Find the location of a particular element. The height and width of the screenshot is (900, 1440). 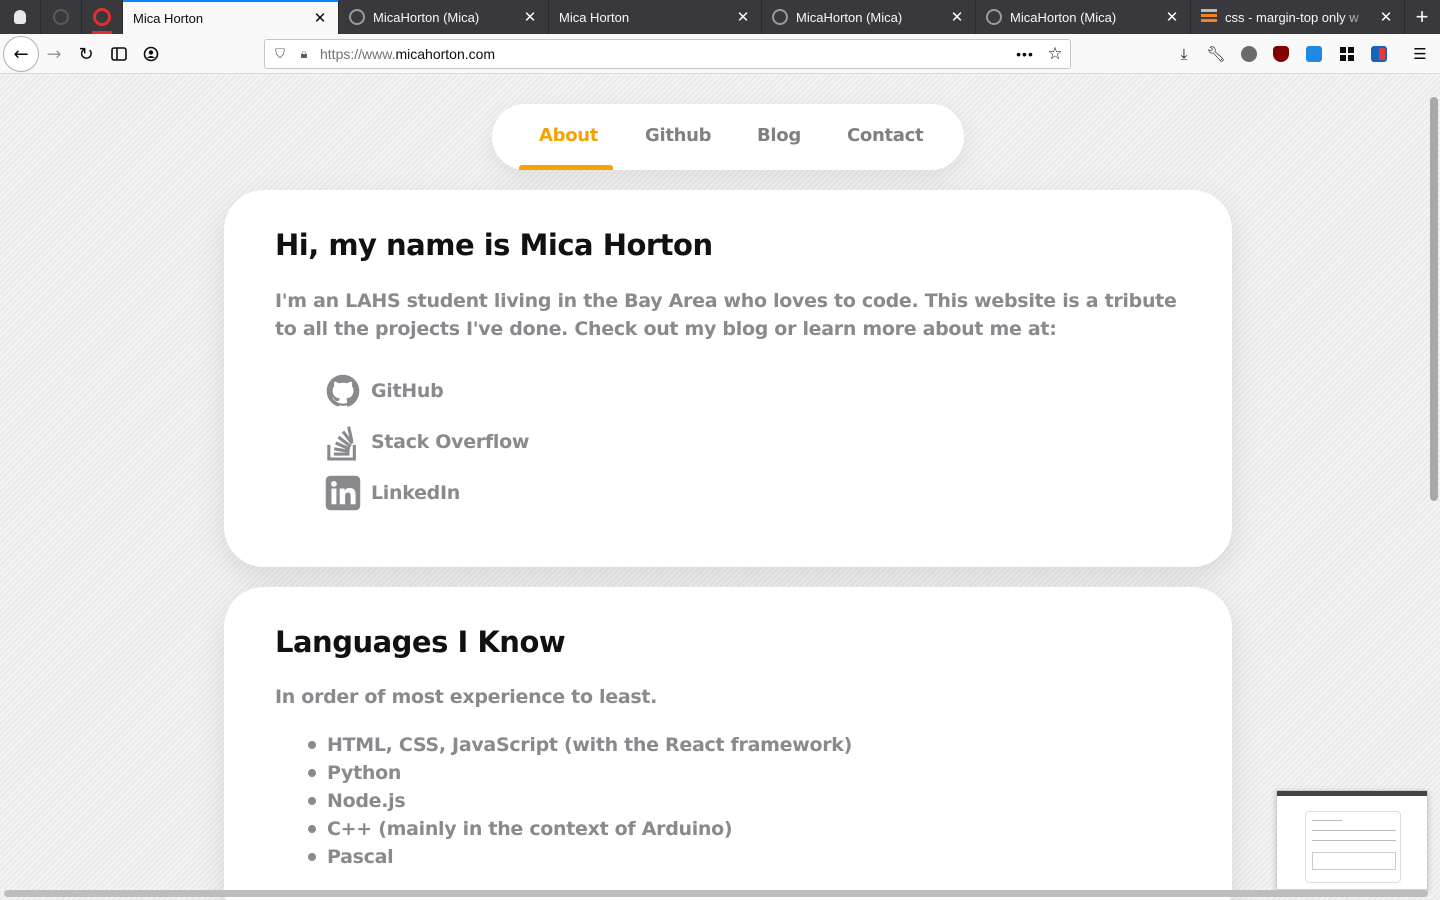

profile-links: GitHub Stack Overflow LinkedIn is located at coordinates (427, 441).